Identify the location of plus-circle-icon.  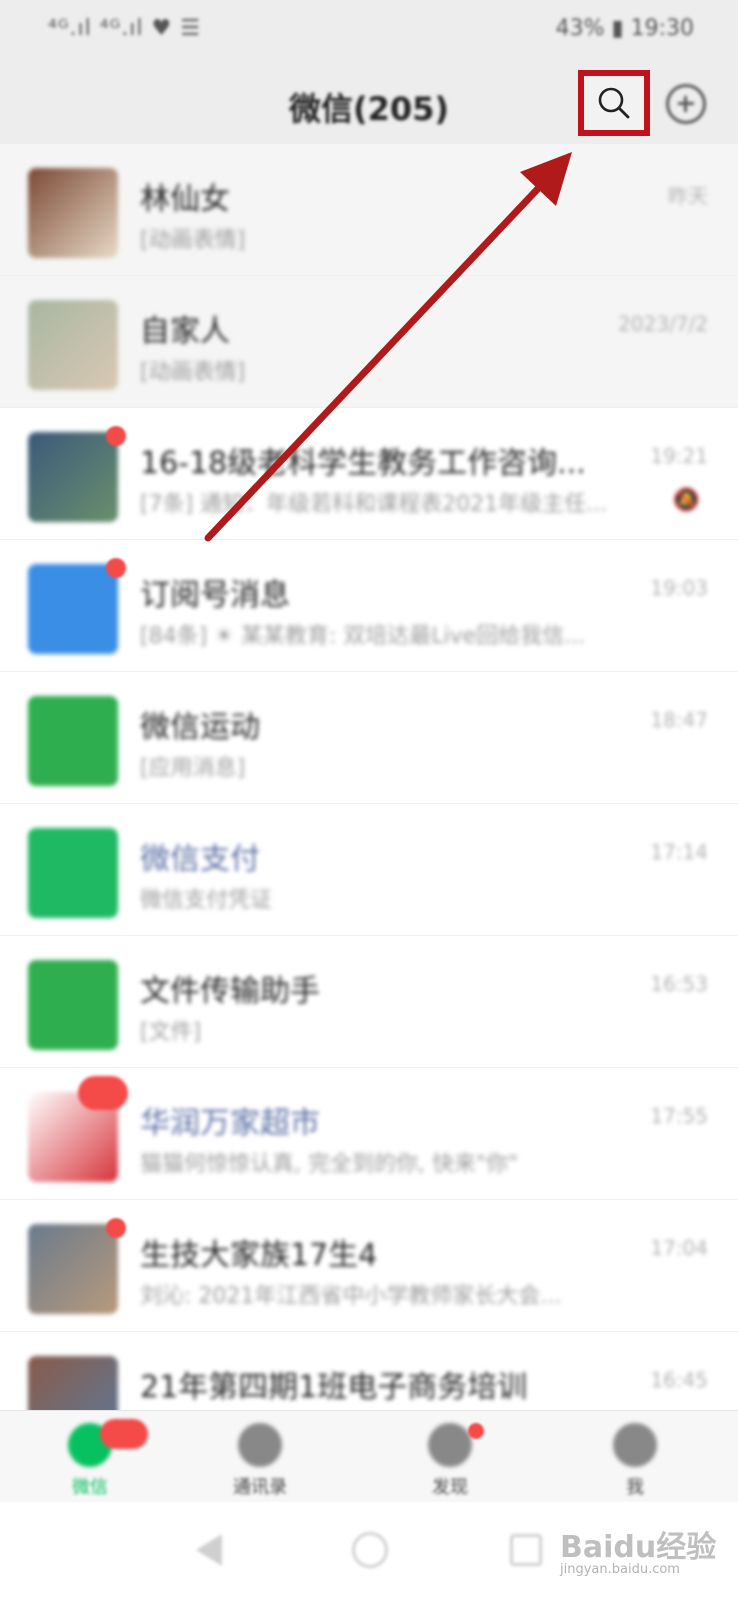
(686, 104).